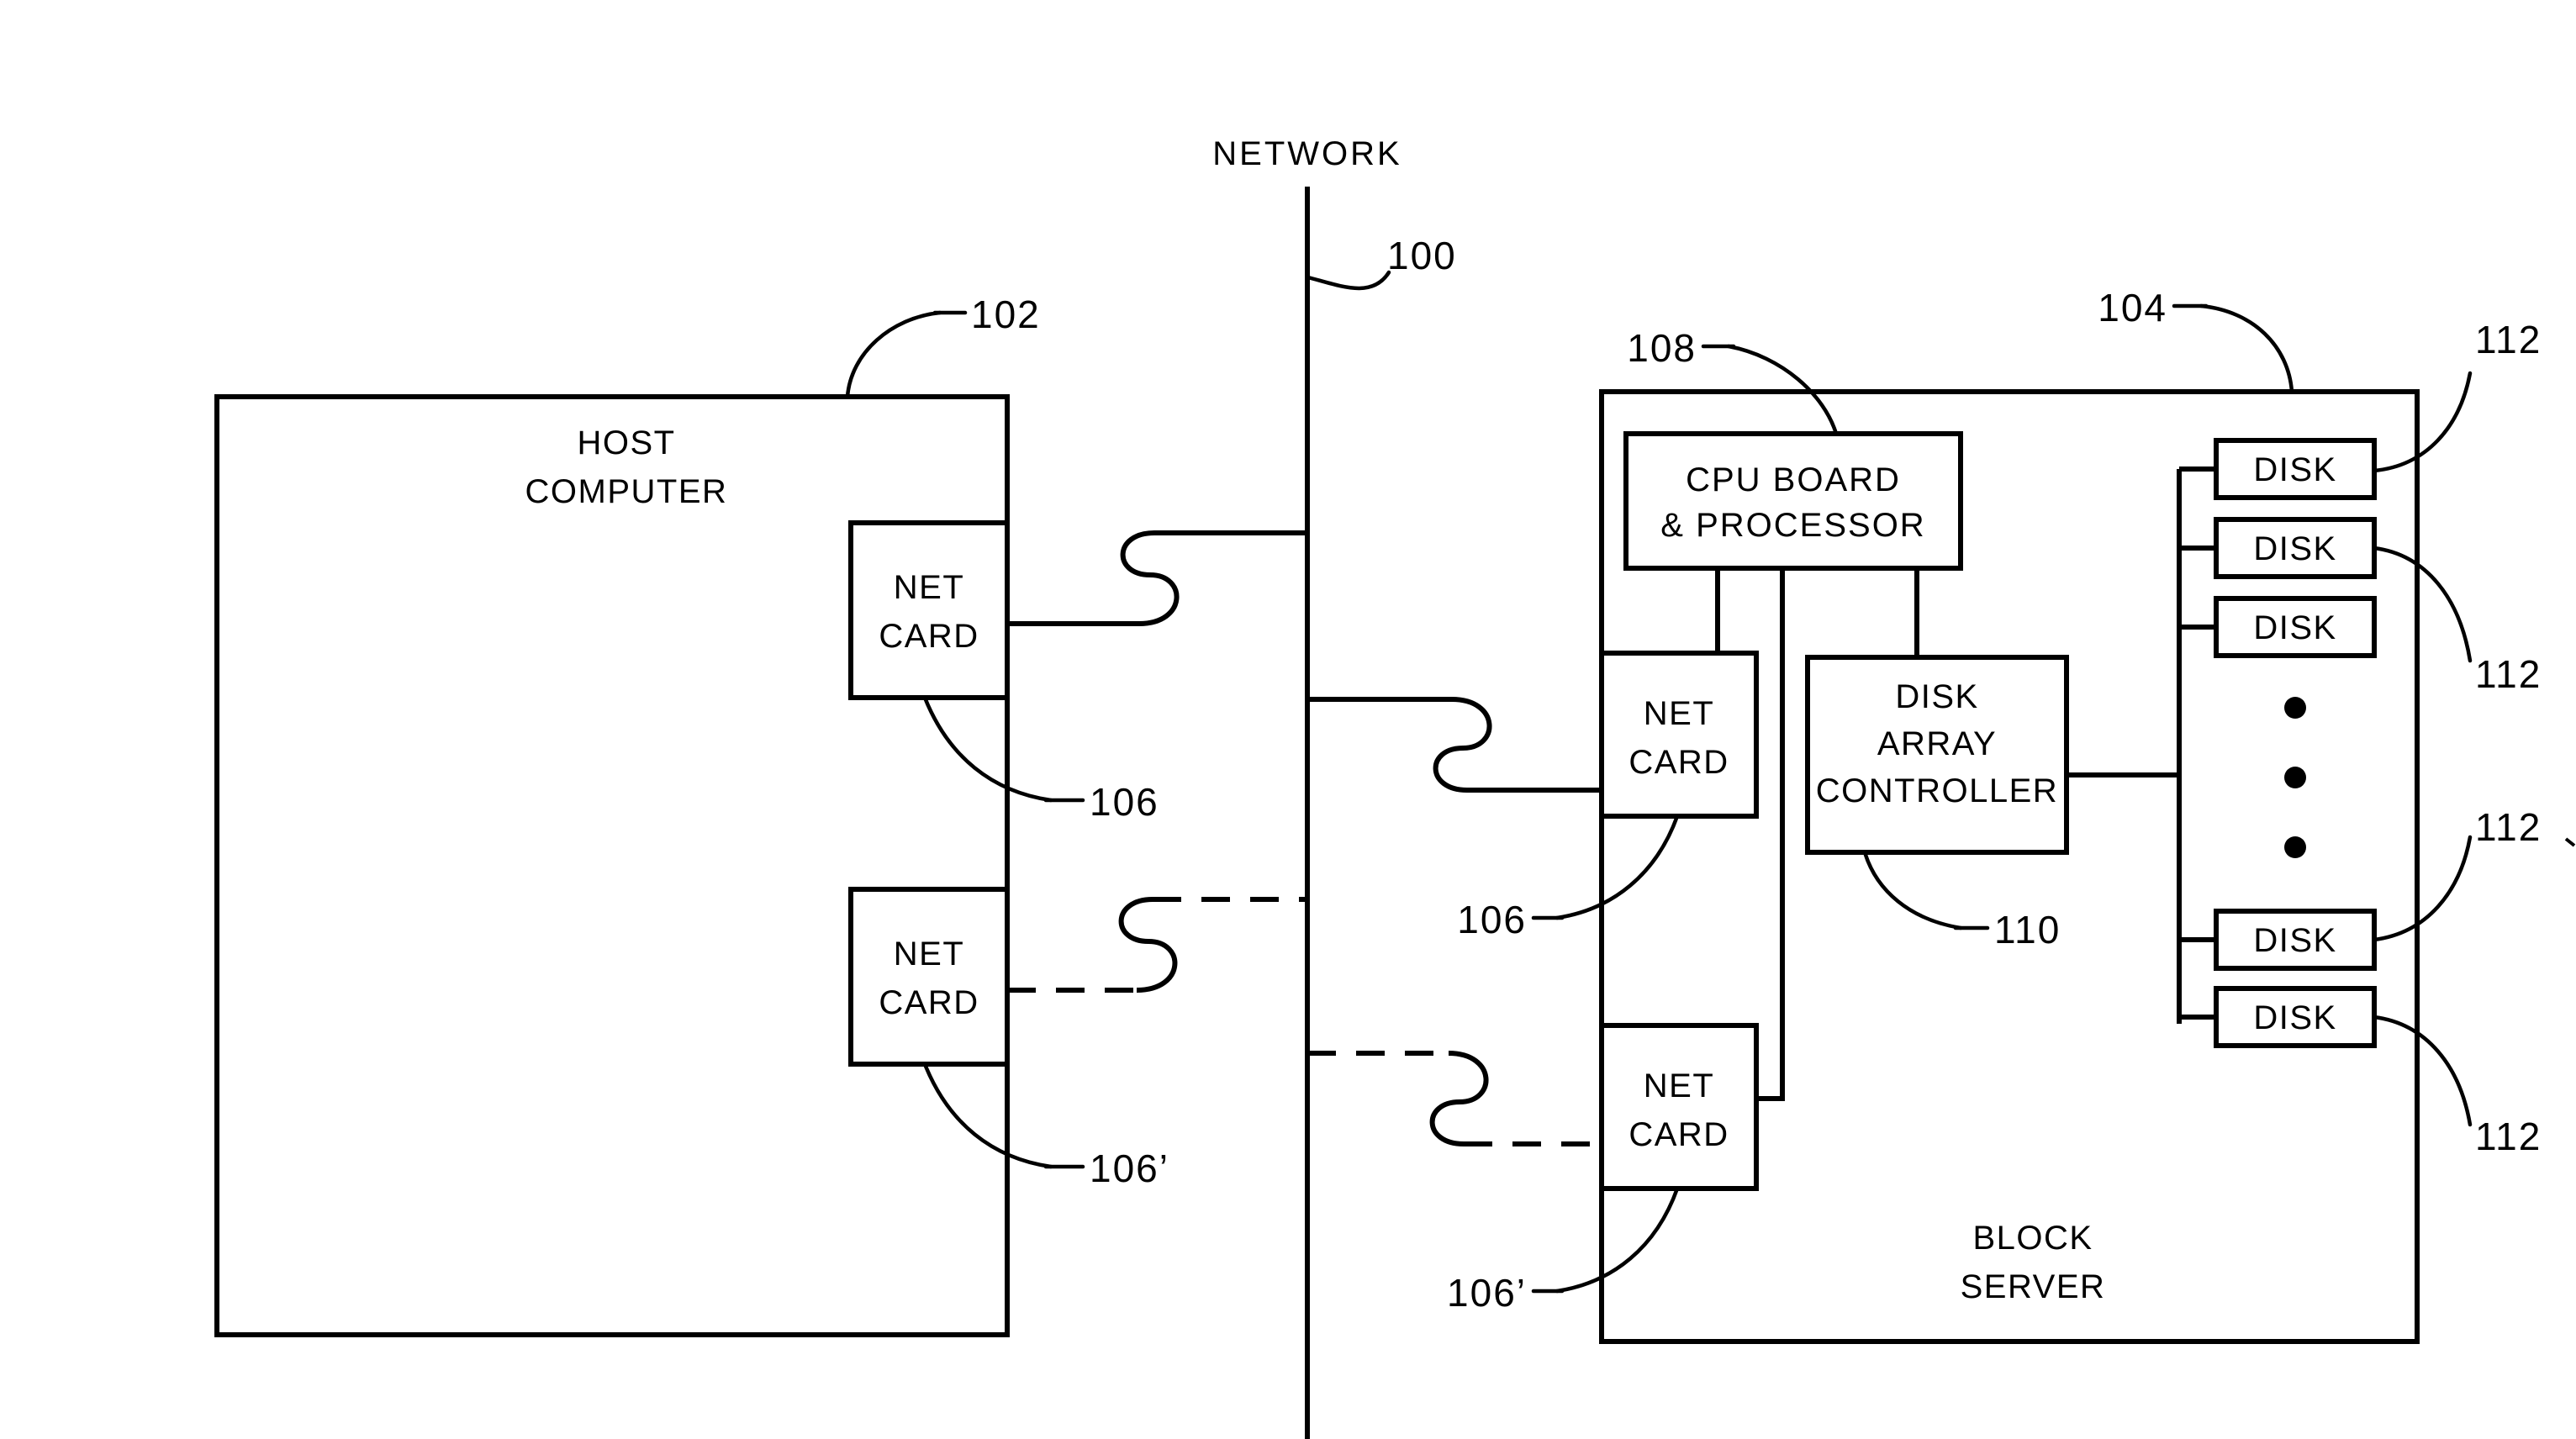 Image resolution: width=2576 pixels, height=1439 pixels. What do you see at coordinates (1679, 762) in the screenshot?
I see `server-net-card-1-line2: CARD` at bounding box center [1679, 762].